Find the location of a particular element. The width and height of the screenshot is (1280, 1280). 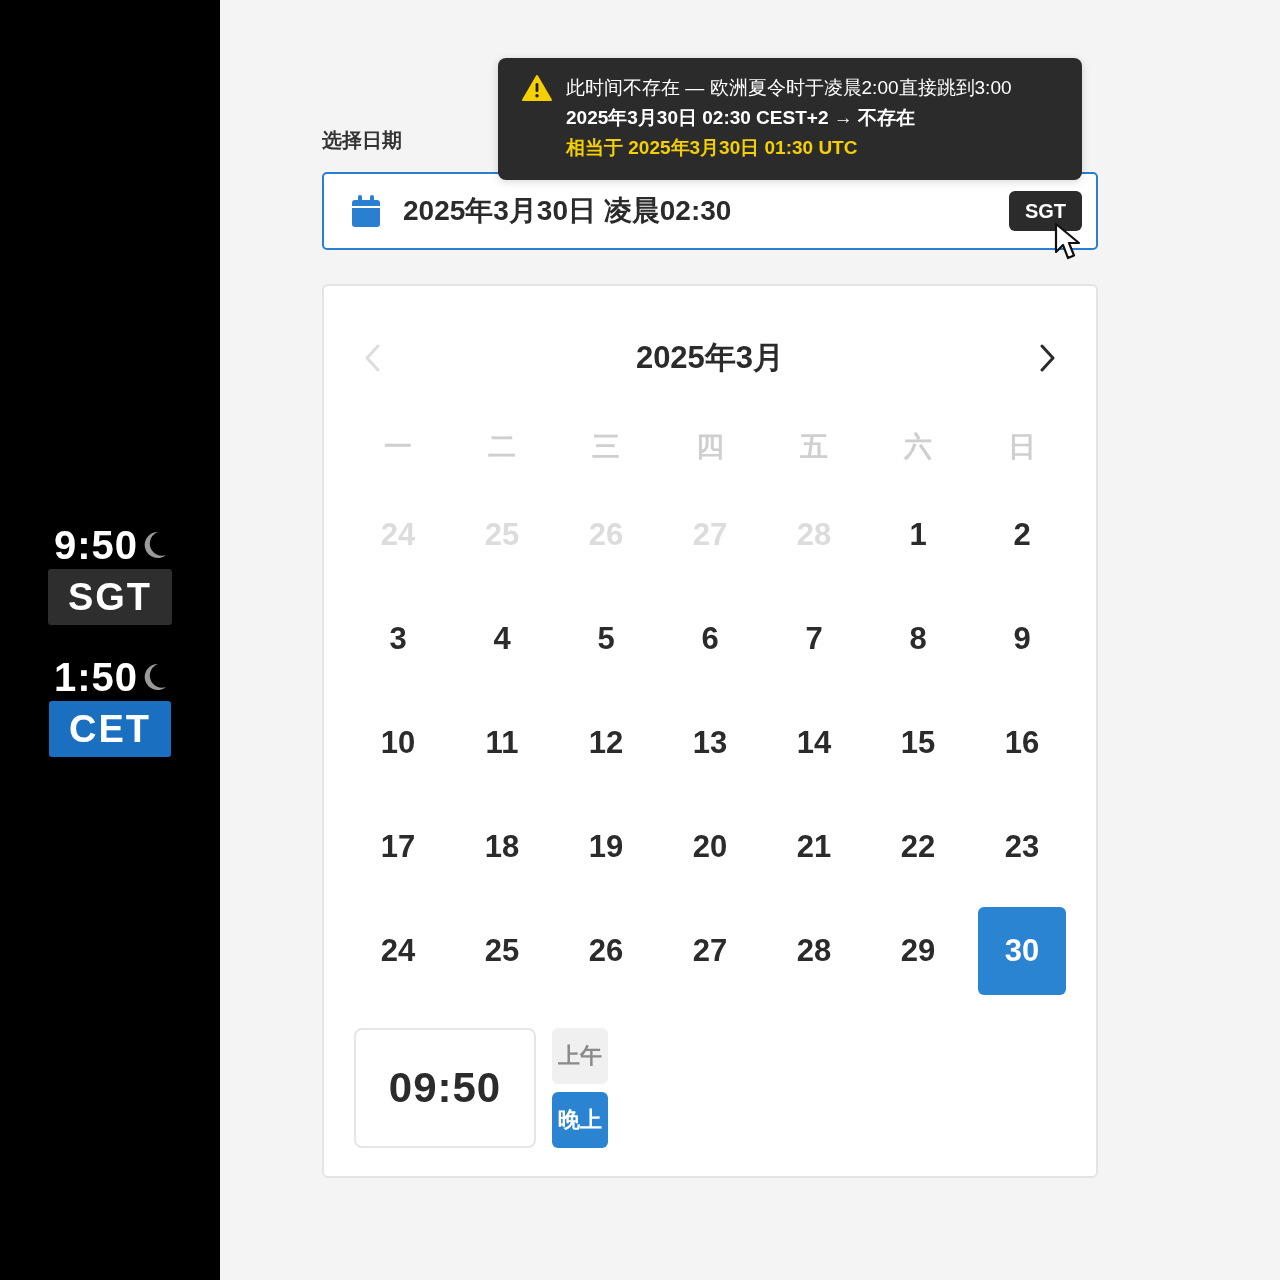

day-cell: 10 is located at coordinates (398, 743).